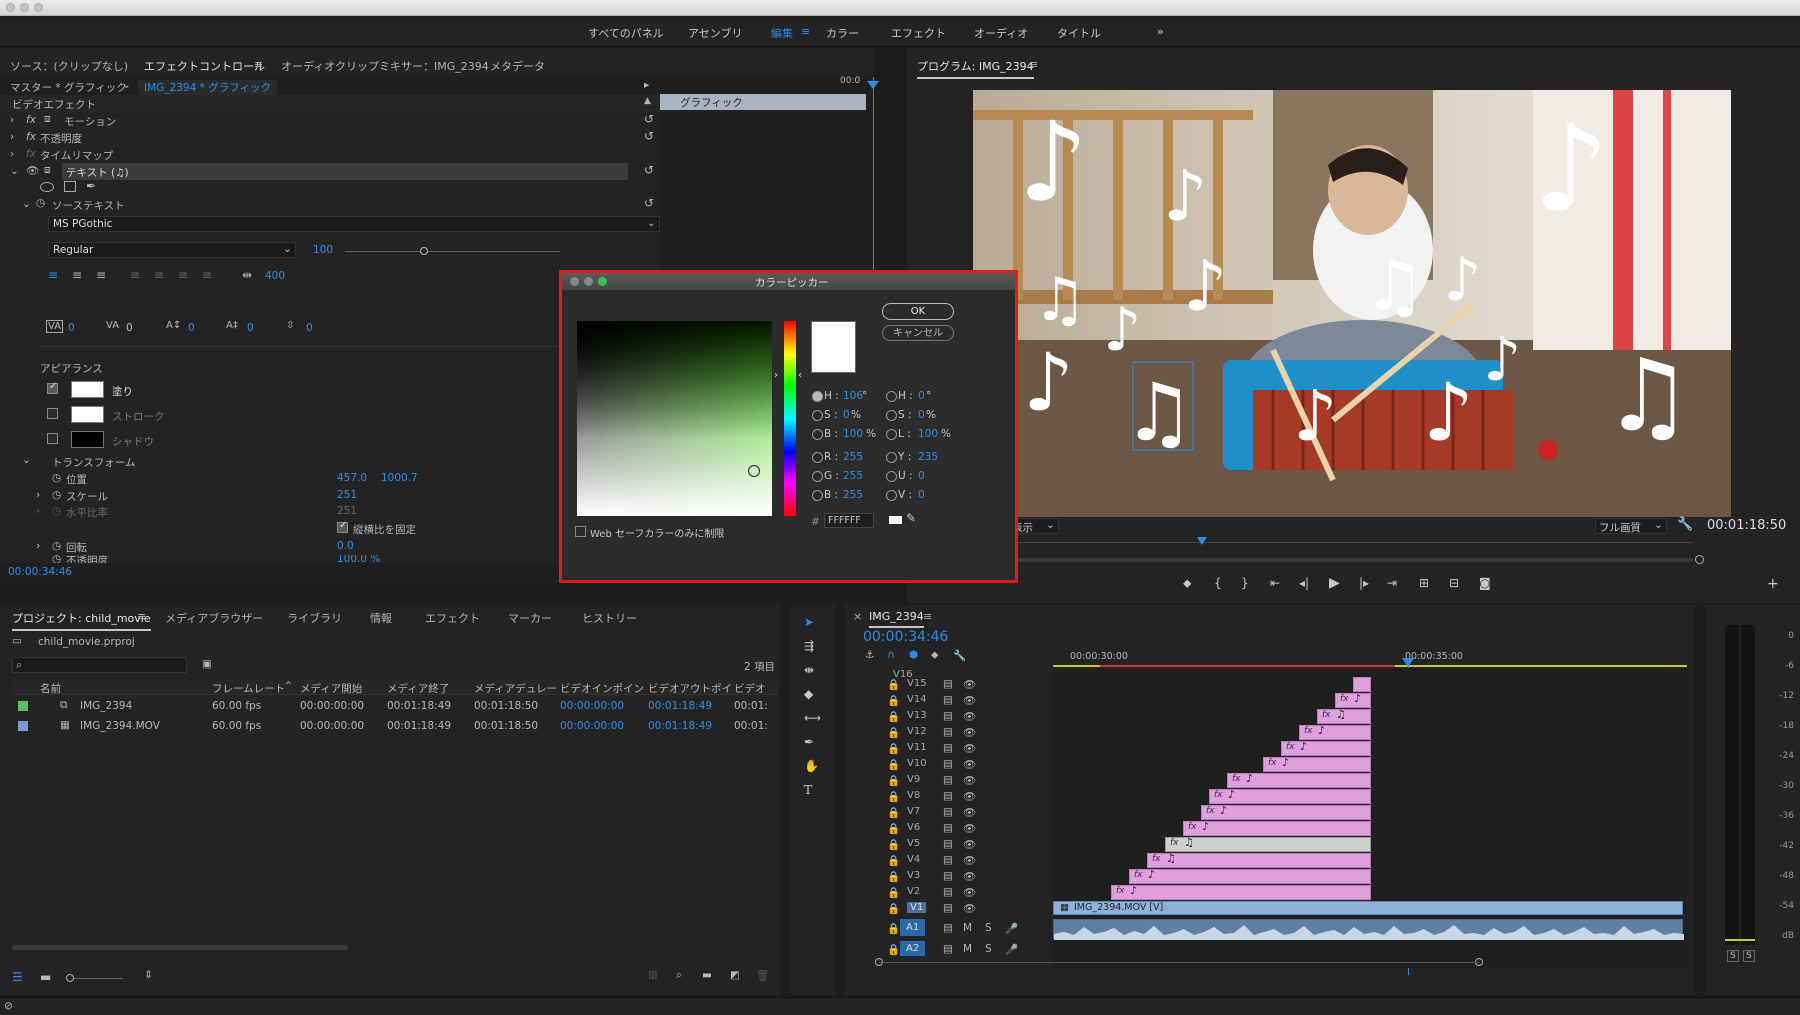 Image resolution: width=1800 pixels, height=1015 pixels. I want to click on slider-handle, so click(70, 978).